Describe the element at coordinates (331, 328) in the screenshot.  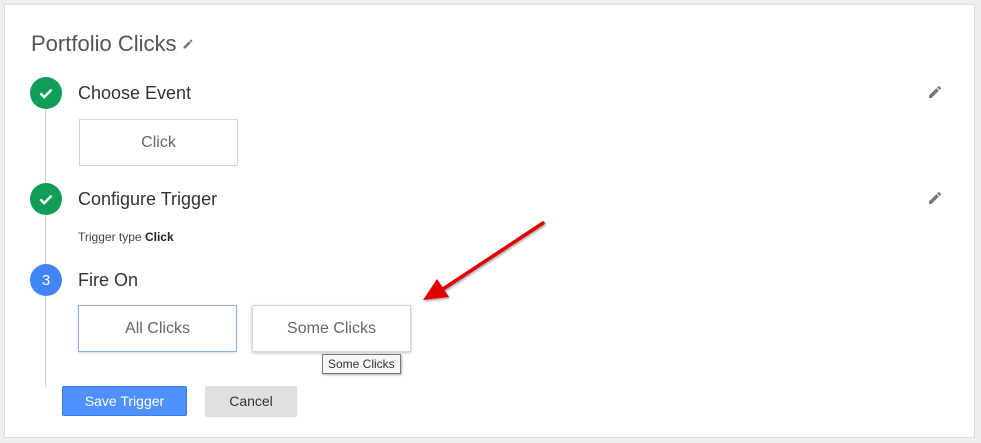
I see `fire-on-some-clicks-option: Some Clicks` at that location.